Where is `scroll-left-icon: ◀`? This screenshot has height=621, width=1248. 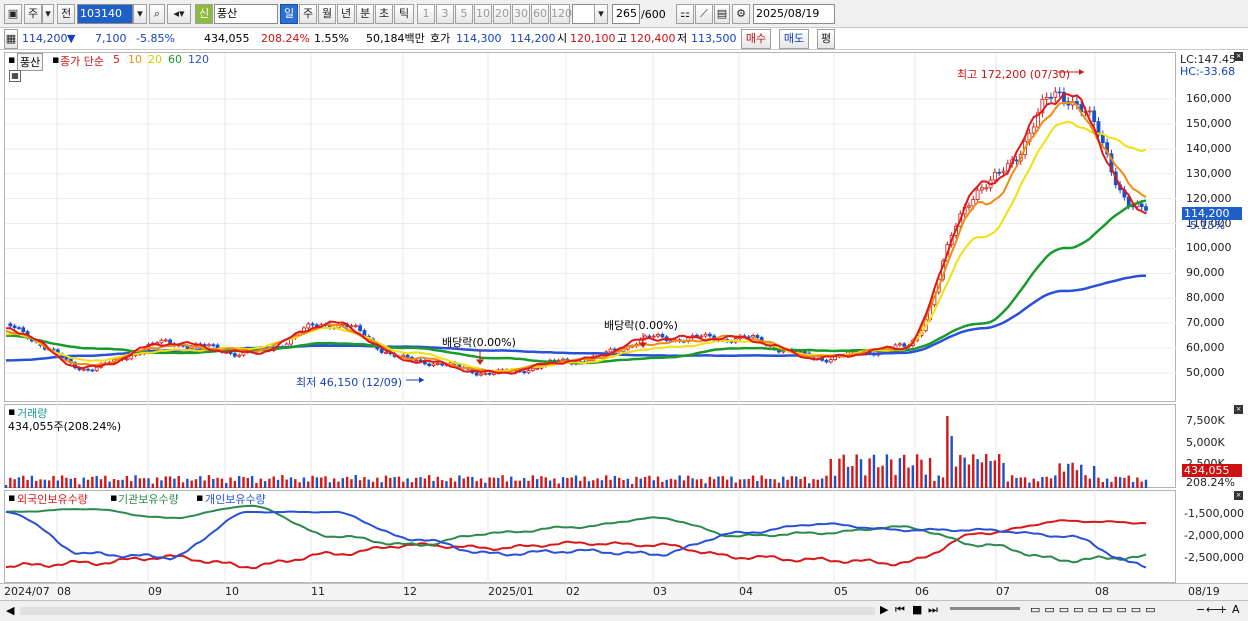
scroll-left-icon: ◀ is located at coordinates (10, 610).